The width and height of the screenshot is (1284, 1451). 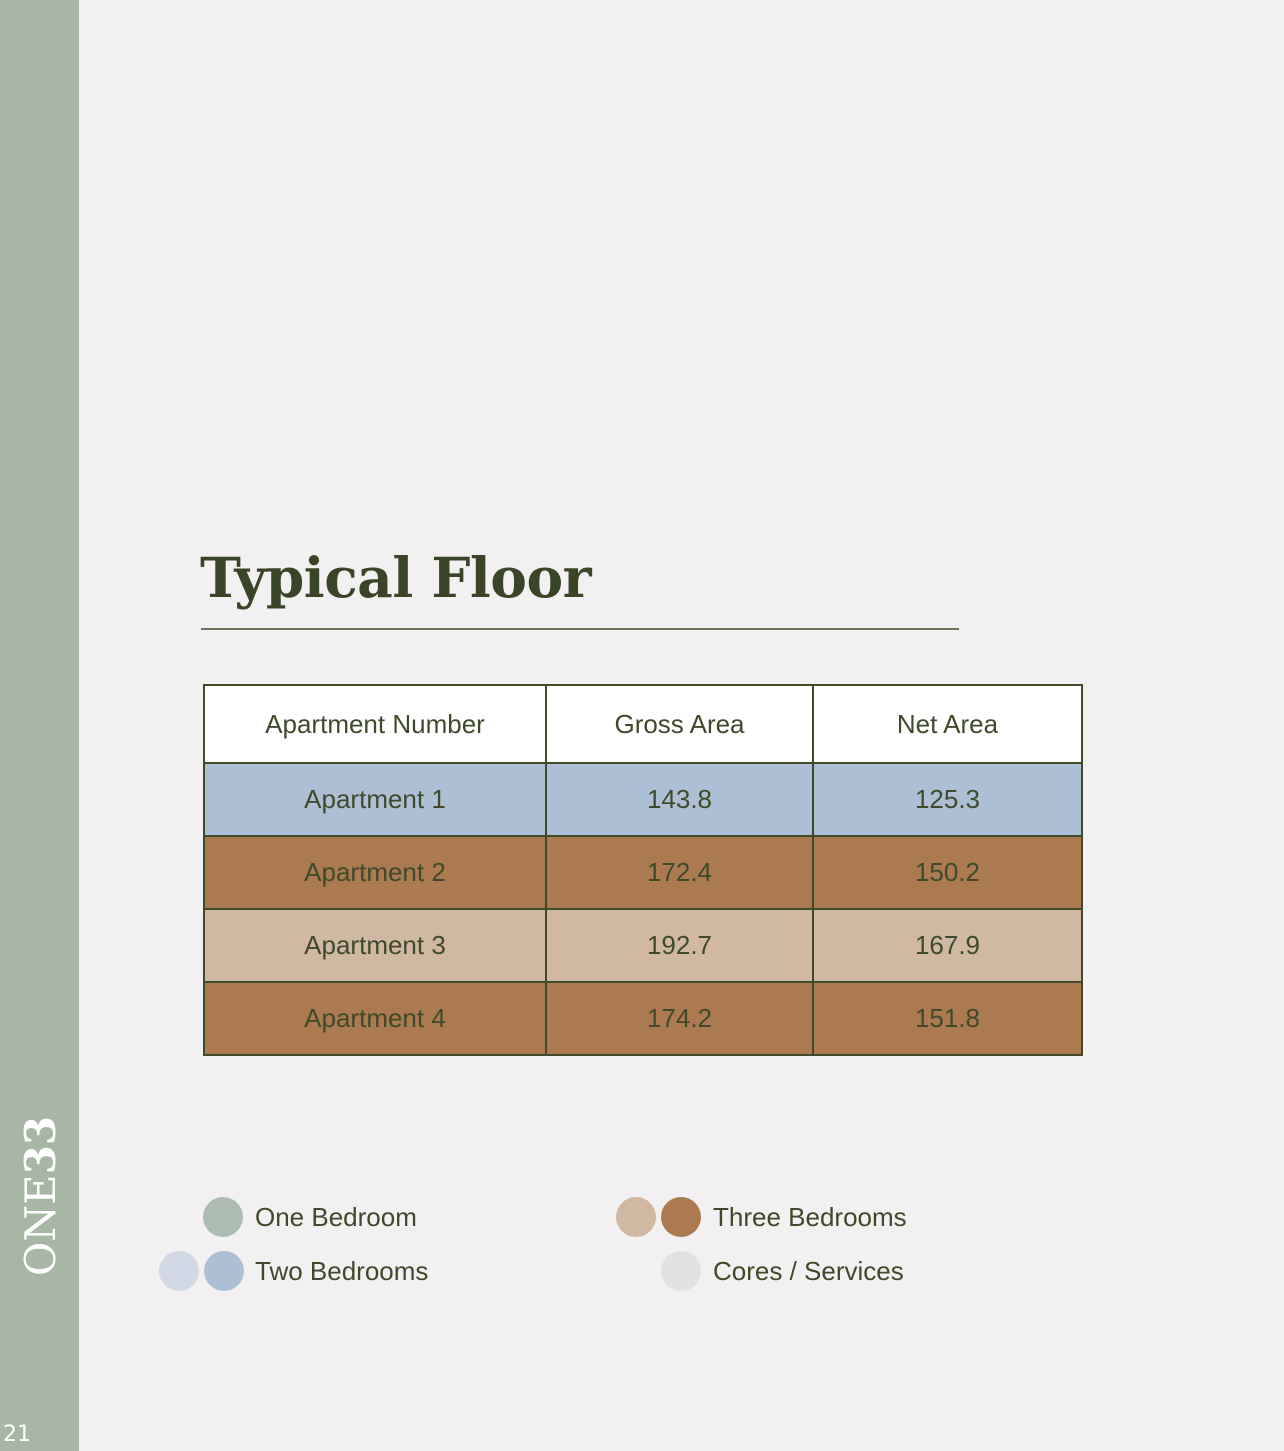 I want to click on brand-suffix: 33, so click(x=40, y=1145).